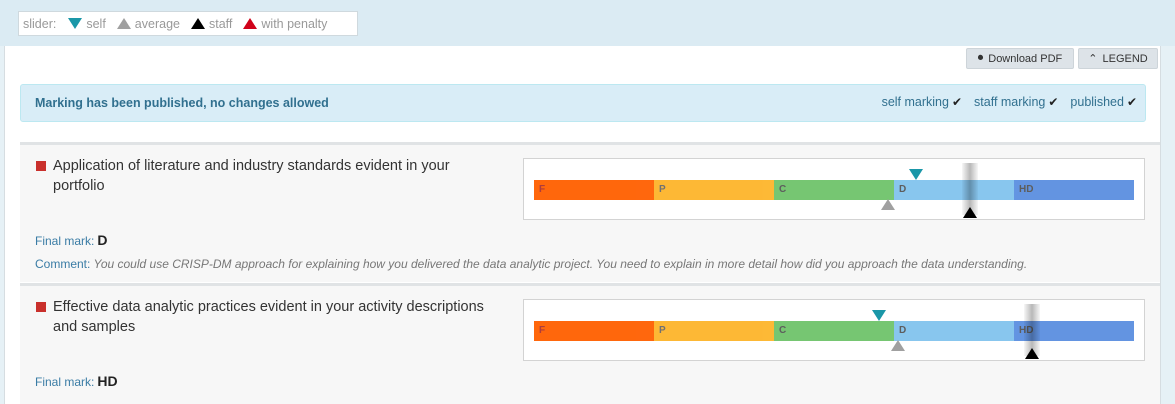  What do you see at coordinates (285, 24) in the screenshot?
I see `legend-item-penalty: with penalty` at bounding box center [285, 24].